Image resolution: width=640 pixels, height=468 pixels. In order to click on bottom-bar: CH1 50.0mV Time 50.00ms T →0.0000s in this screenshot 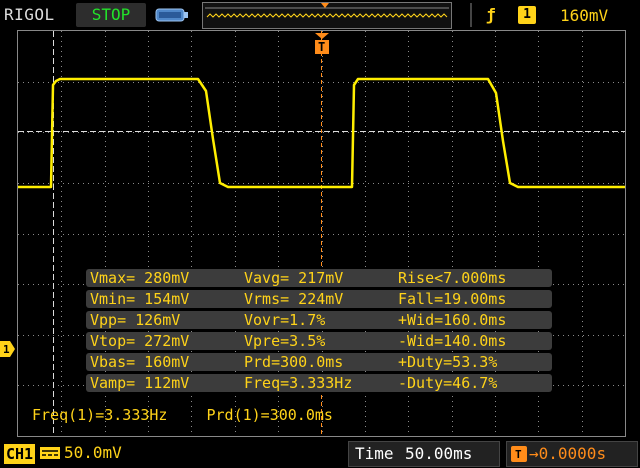, I will do `click(320, 453)`.